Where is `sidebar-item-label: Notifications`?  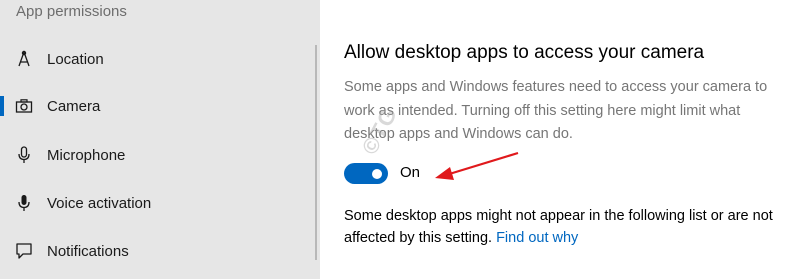
sidebar-item-label: Notifications is located at coordinates (88, 251).